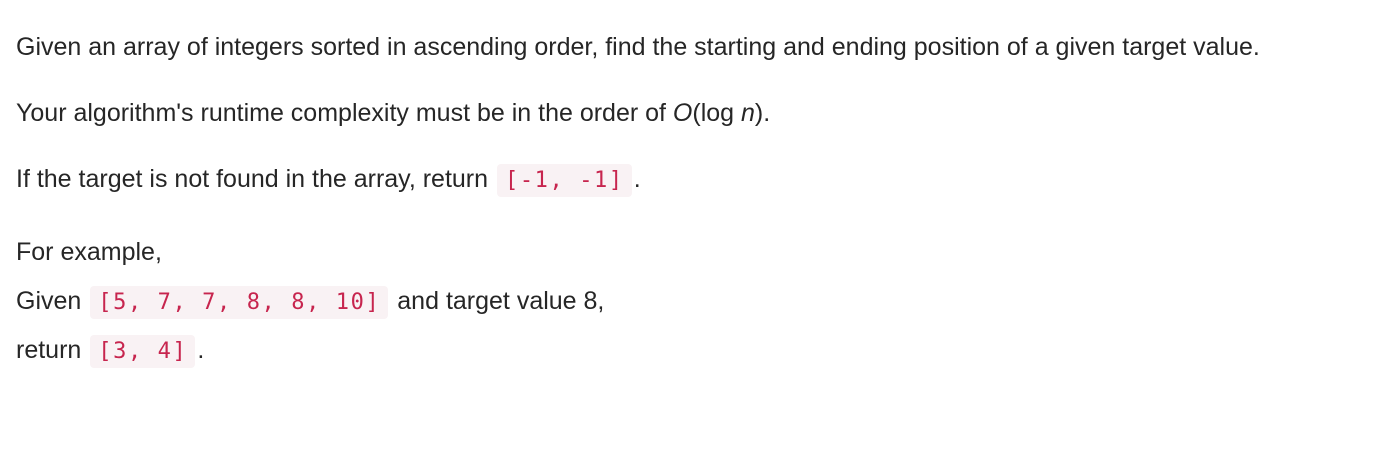  I want to click on return-end: ., so click(201, 350).